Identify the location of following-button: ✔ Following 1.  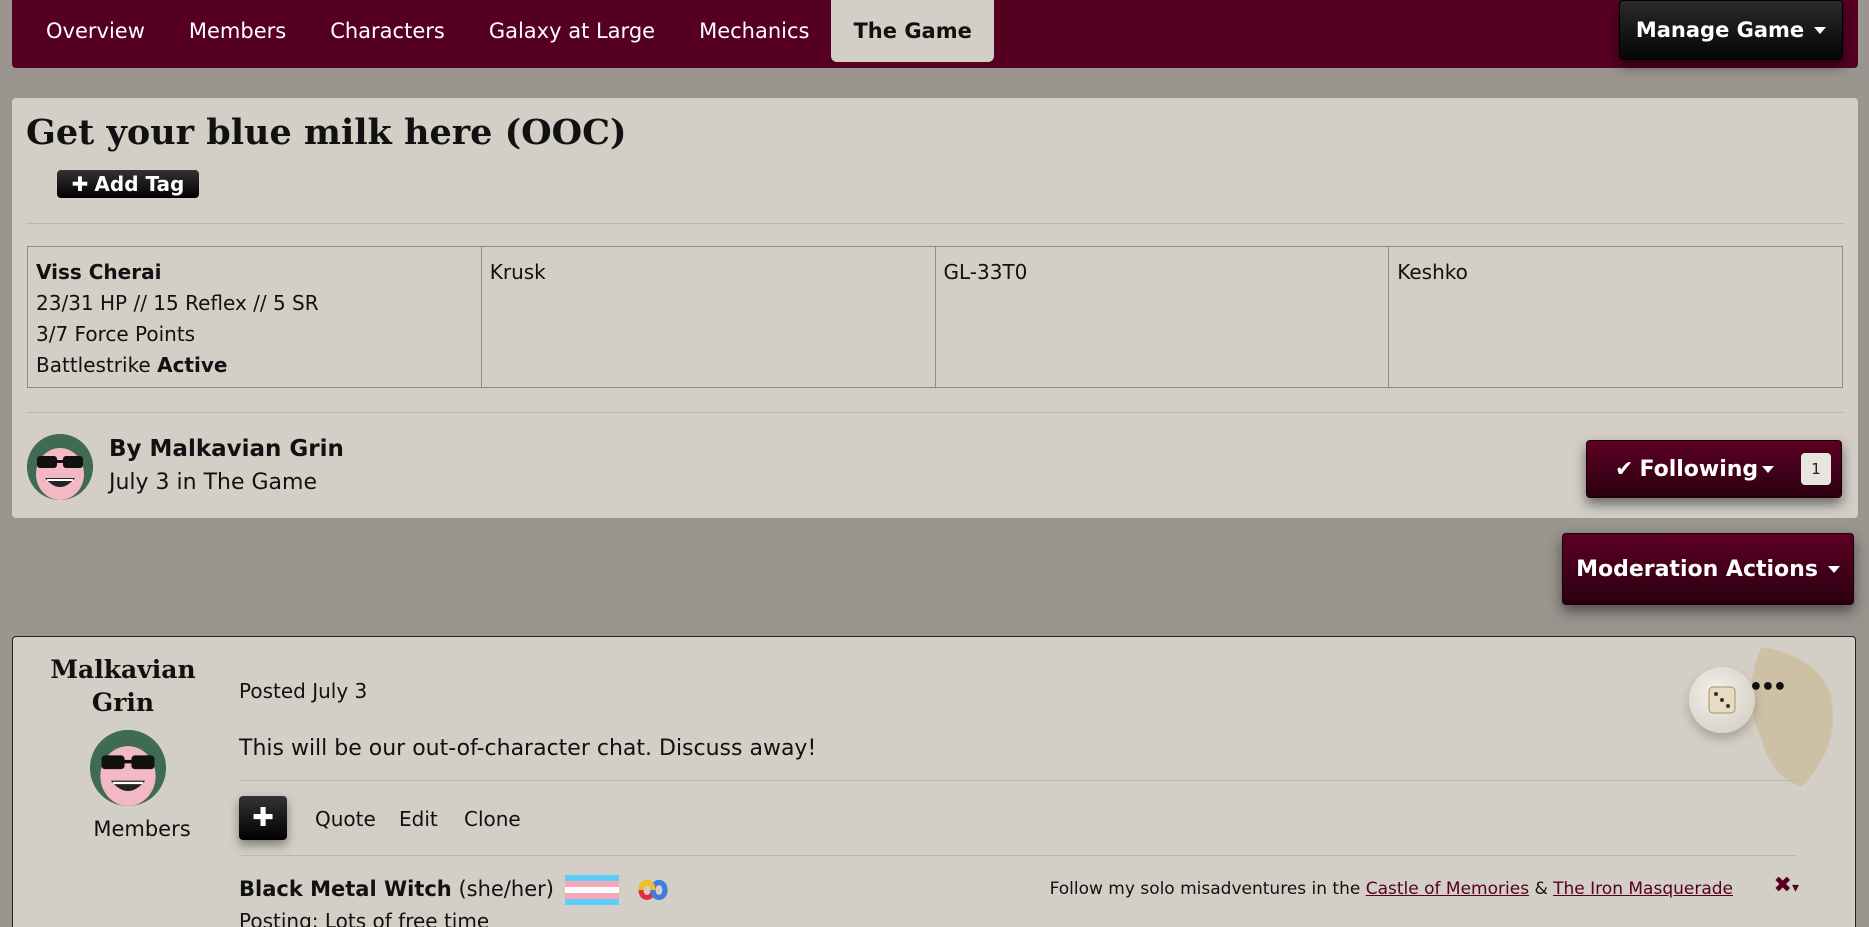
(1714, 469).